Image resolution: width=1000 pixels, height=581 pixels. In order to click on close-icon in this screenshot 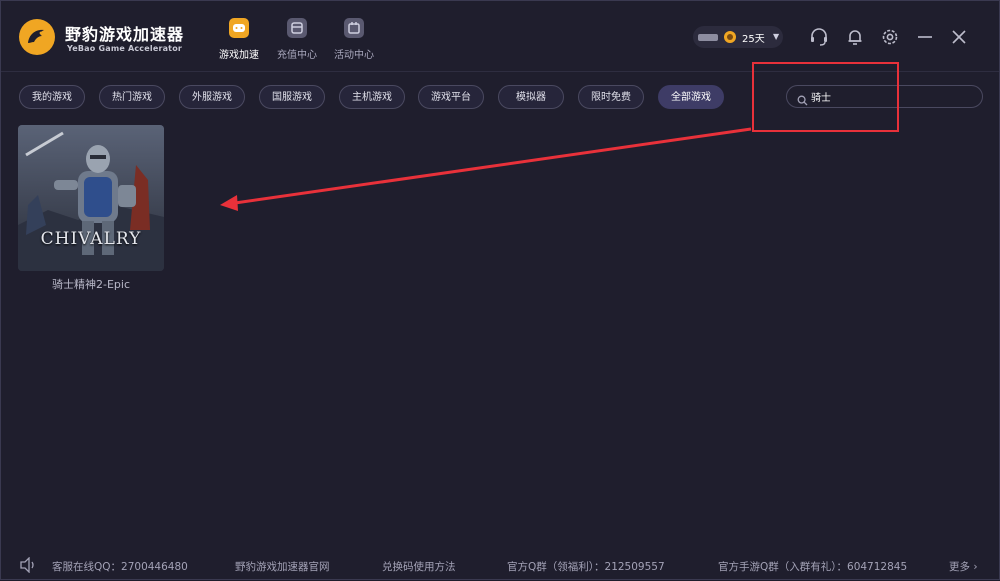, I will do `click(959, 37)`.